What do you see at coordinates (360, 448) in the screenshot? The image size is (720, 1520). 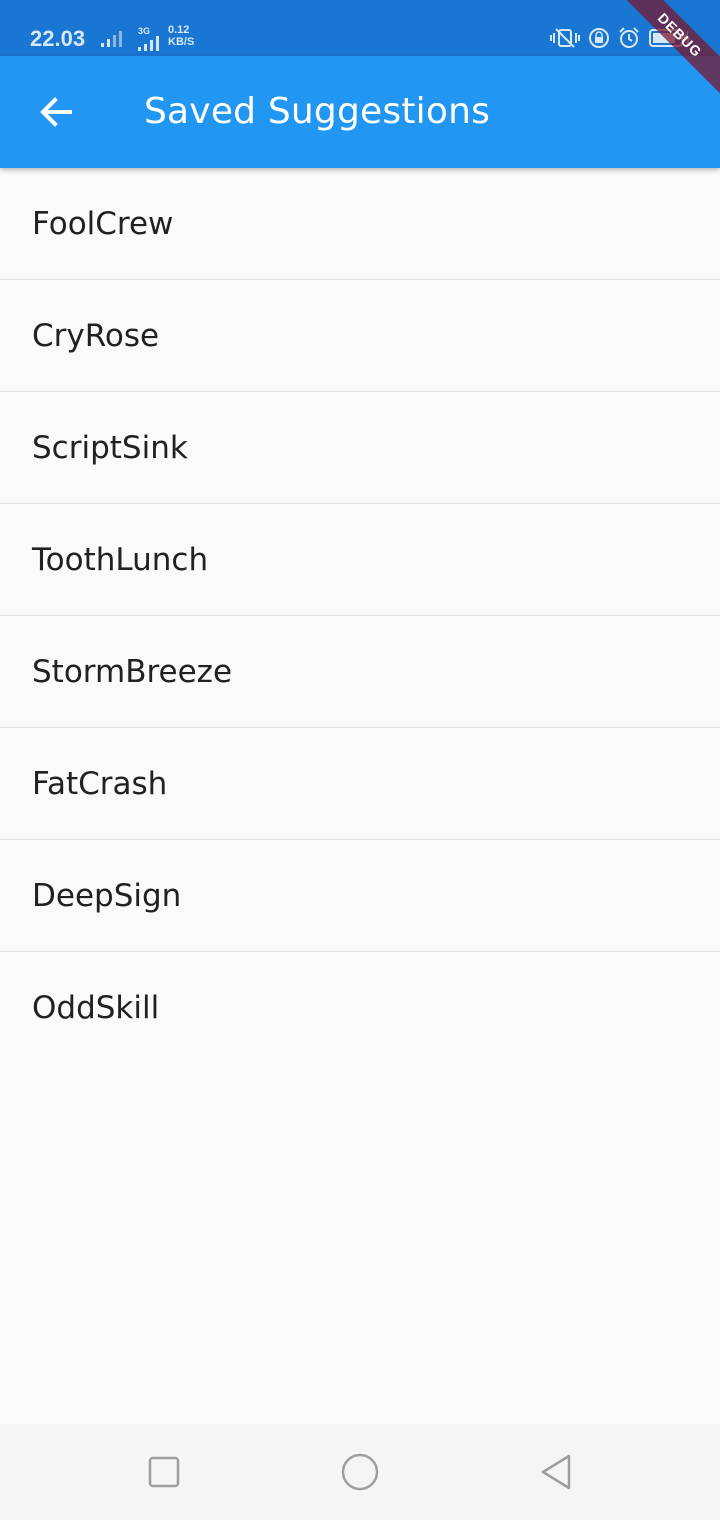 I see `list-item: ScriptSink` at bounding box center [360, 448].